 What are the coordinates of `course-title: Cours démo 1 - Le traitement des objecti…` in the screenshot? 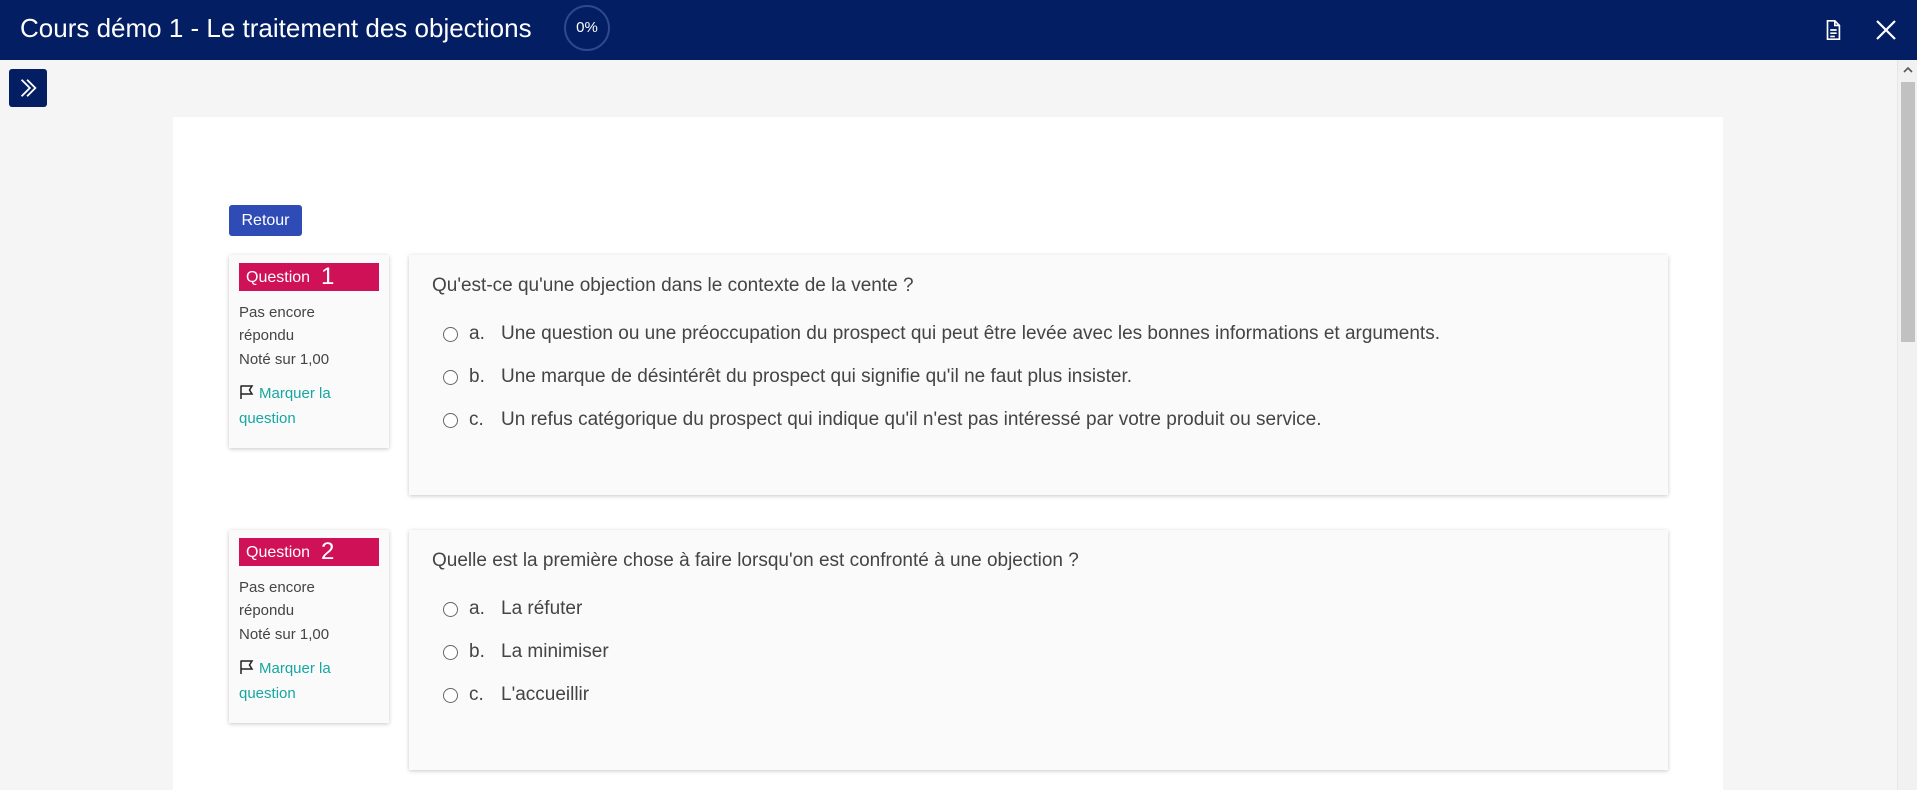 It's located at (276, 28).